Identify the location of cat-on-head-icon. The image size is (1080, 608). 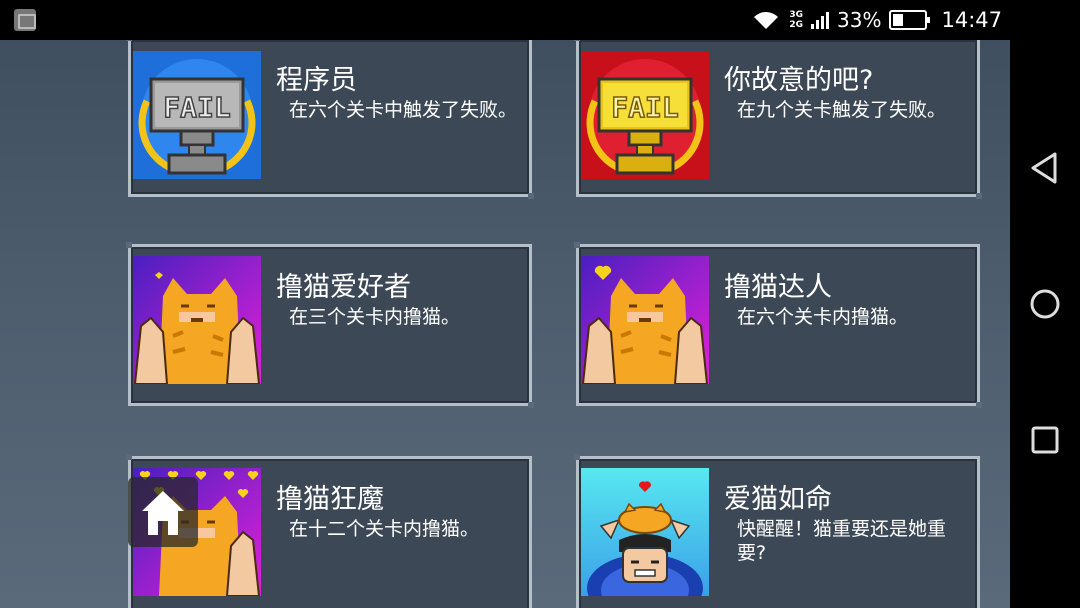
(645, 532).